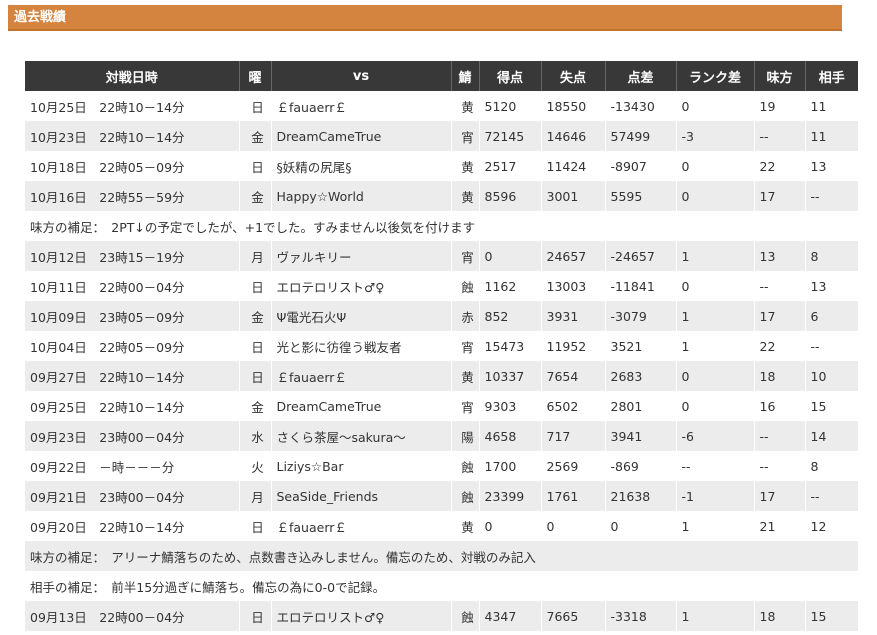 This screenshot has width=877, height=635. What do you see at coordinates (779, 376) in the screenshot?
I see `cell-ally-count: 18` at bounding box center [779, 376].